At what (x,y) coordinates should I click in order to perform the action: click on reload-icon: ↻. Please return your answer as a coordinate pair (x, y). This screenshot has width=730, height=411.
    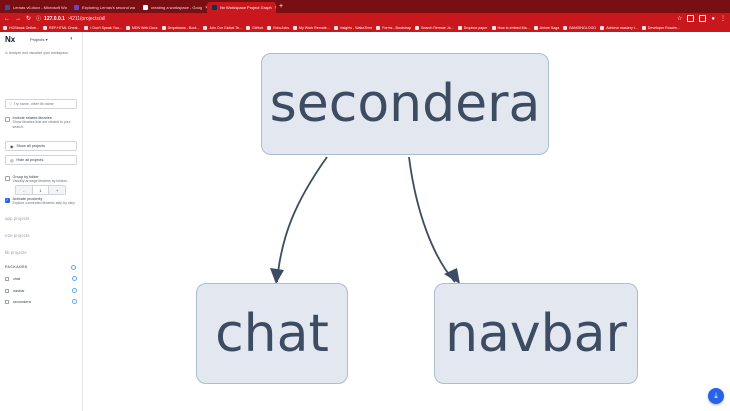
    Looking at the image, I should click on (28, 18).